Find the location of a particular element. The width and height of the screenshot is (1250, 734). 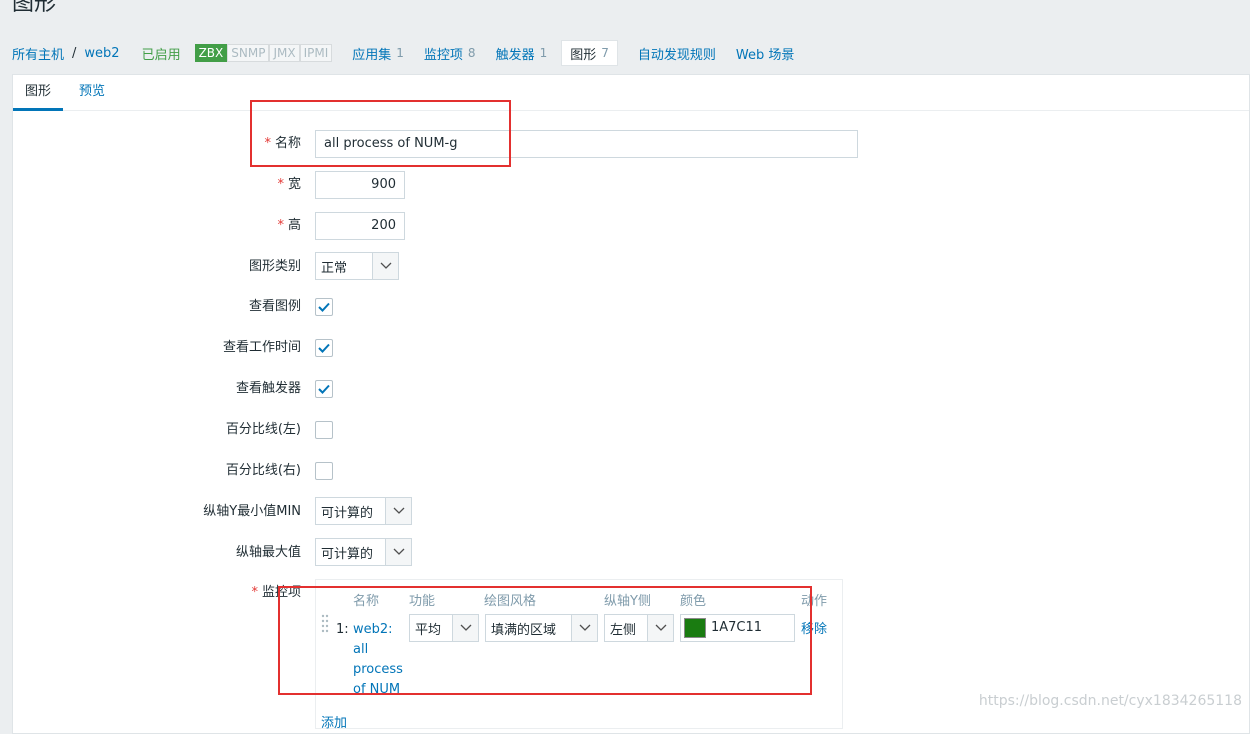

name-input: all process of NUM-g is located at coordinates (586, 144).